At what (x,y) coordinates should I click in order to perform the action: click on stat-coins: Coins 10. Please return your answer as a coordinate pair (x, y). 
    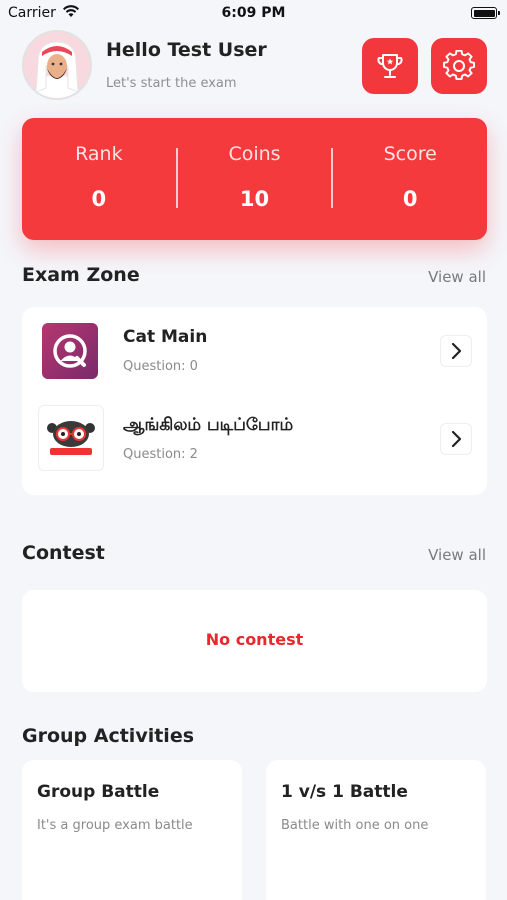
    Looking at the image, I should click on (255, 179).